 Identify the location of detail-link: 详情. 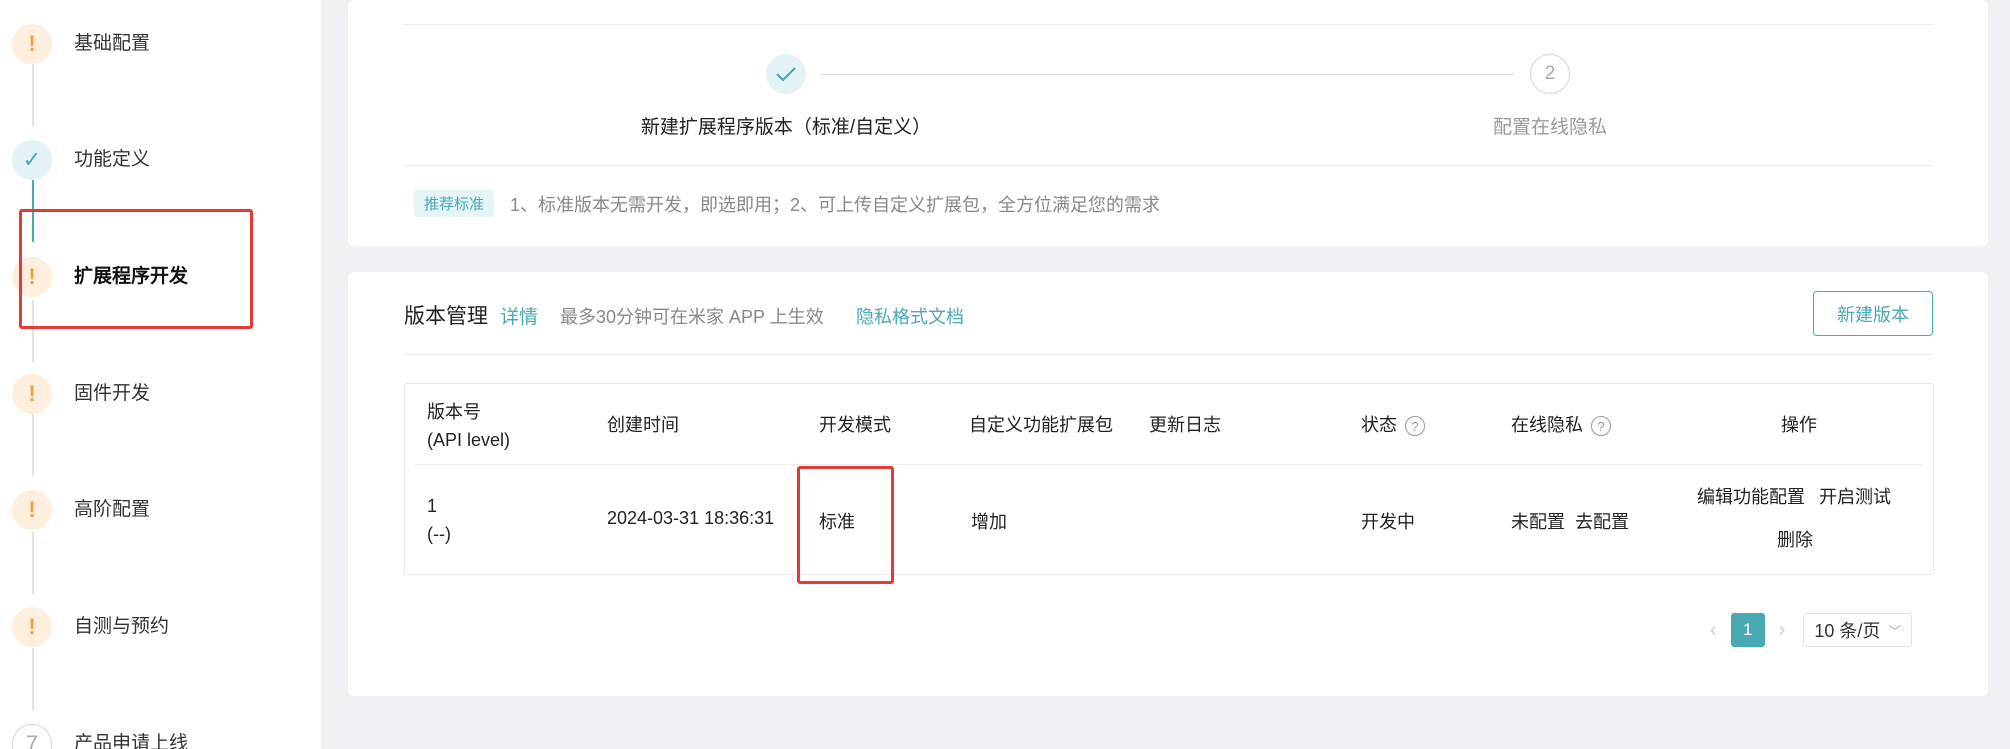
(519, 315).